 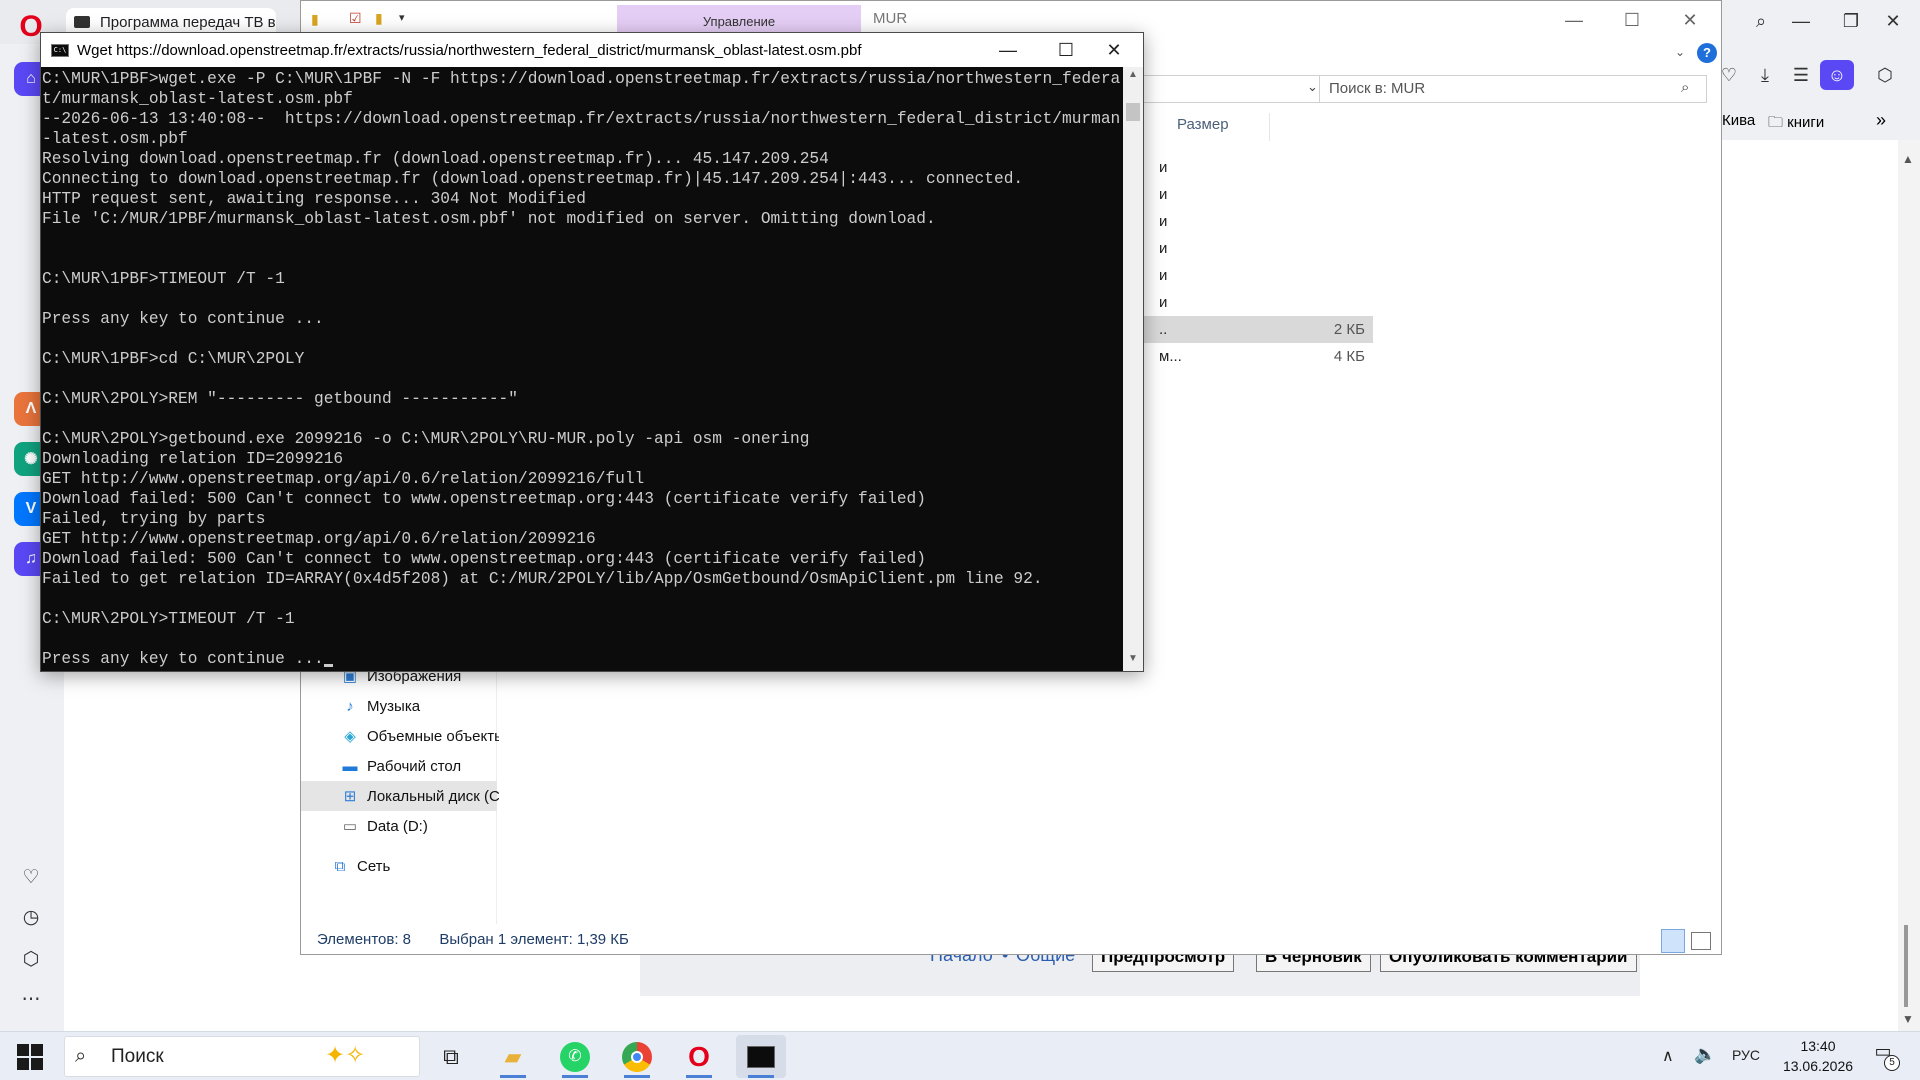 I want to click on search-input: Поиск в: MUR, so click(x=1513, y=89).